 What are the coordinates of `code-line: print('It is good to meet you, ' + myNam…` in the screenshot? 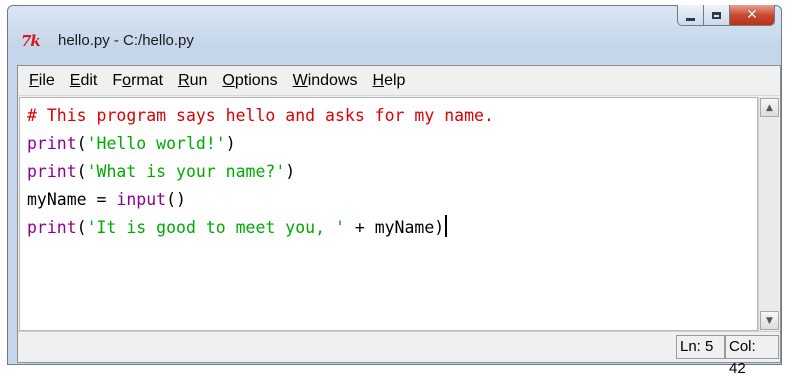 It's located at (392, 228).